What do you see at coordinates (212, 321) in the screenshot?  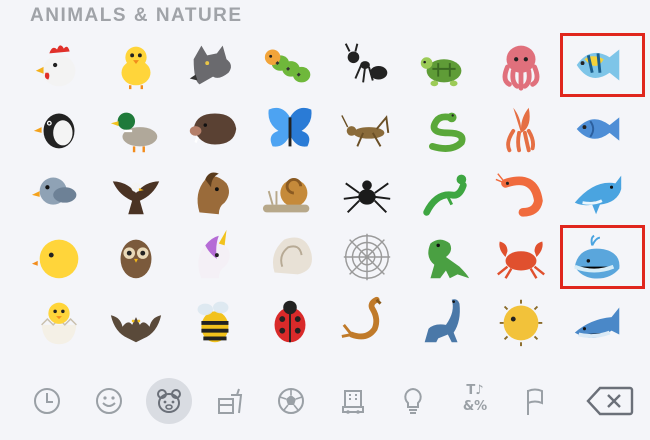 I see `honeybee-icon` at bounding box center [212, 321].